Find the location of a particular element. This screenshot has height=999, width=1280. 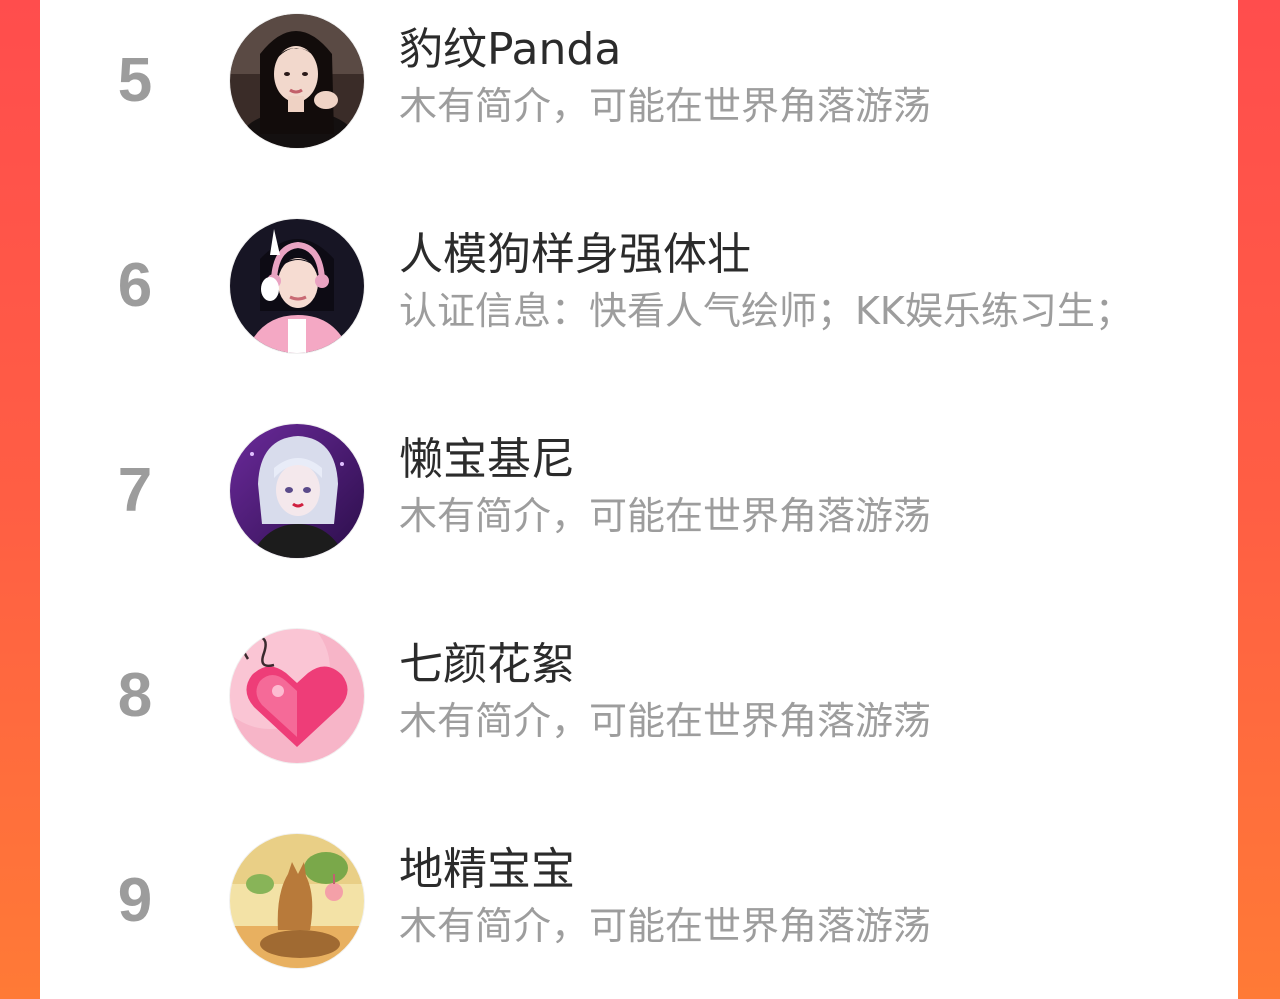

user-name: 人模狗样身强体壮 is located at coordinates (575, 255).